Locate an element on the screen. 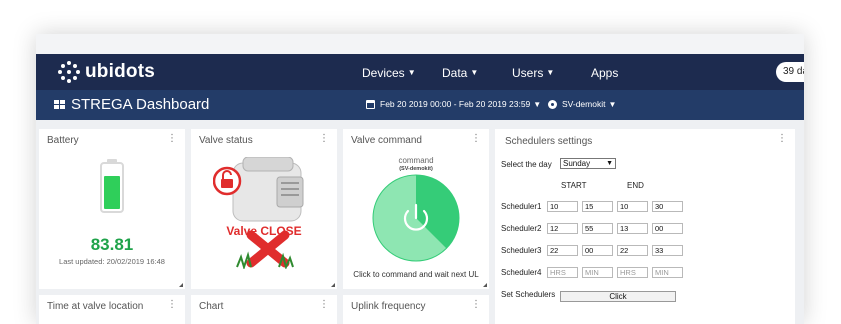 This screenshot has width=841, height=324. device-label: SV-demokit is located at coordinates (584, 104).